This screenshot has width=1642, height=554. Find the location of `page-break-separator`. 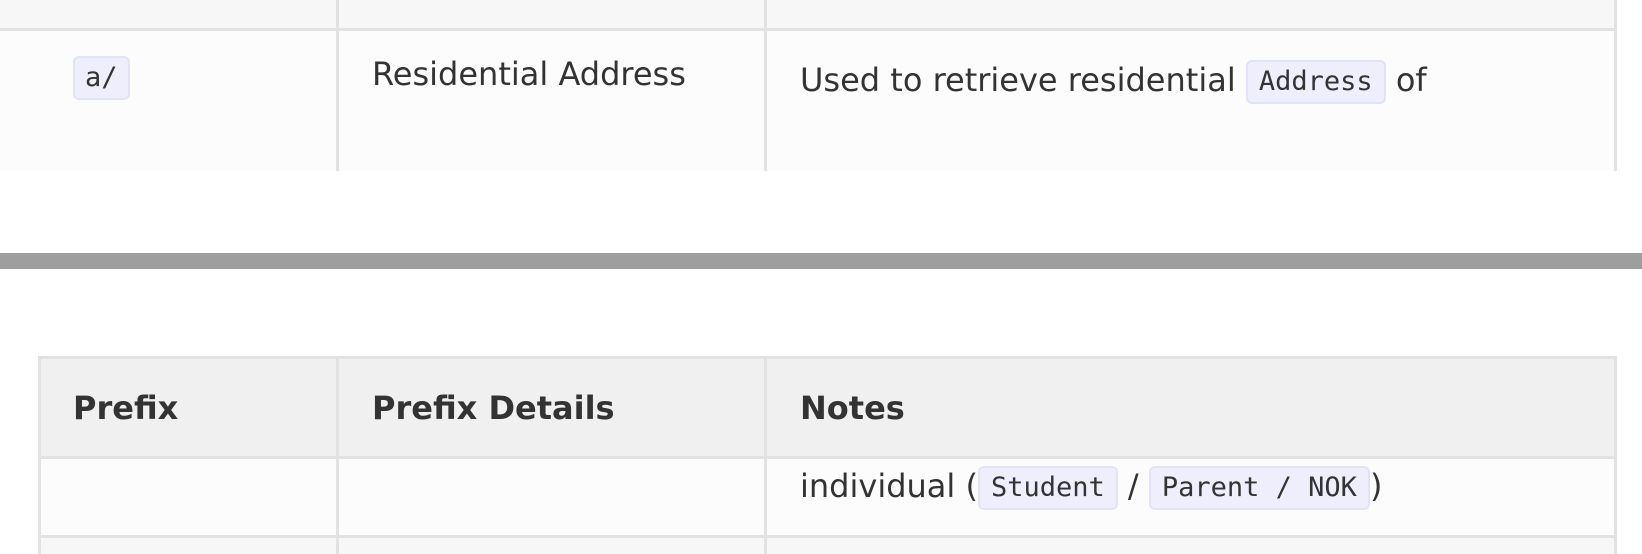

page-break-separator is located at coordinates (821, 261).